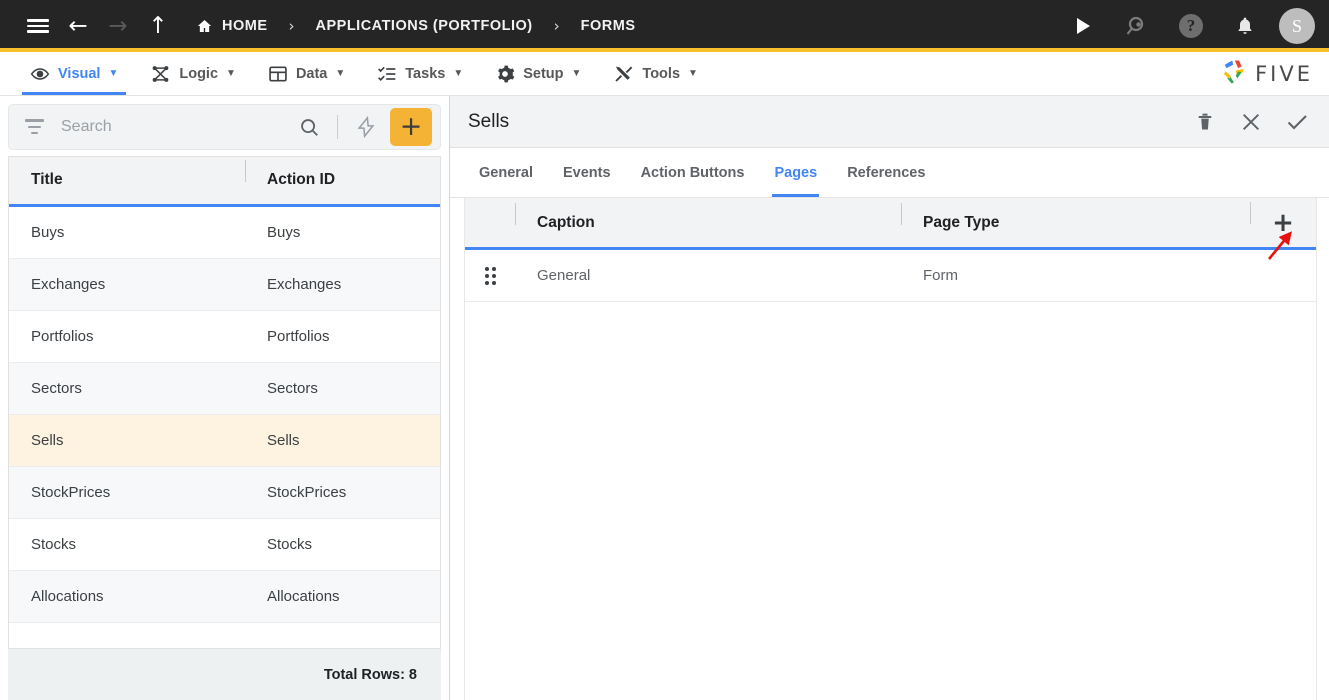 The height and width of the screenshot is (700, 1329). What do you see at coordinates (224, 440) in the screenshot?
I see `table-row-selected: Sells Sells` at bounding box center [224, 440].